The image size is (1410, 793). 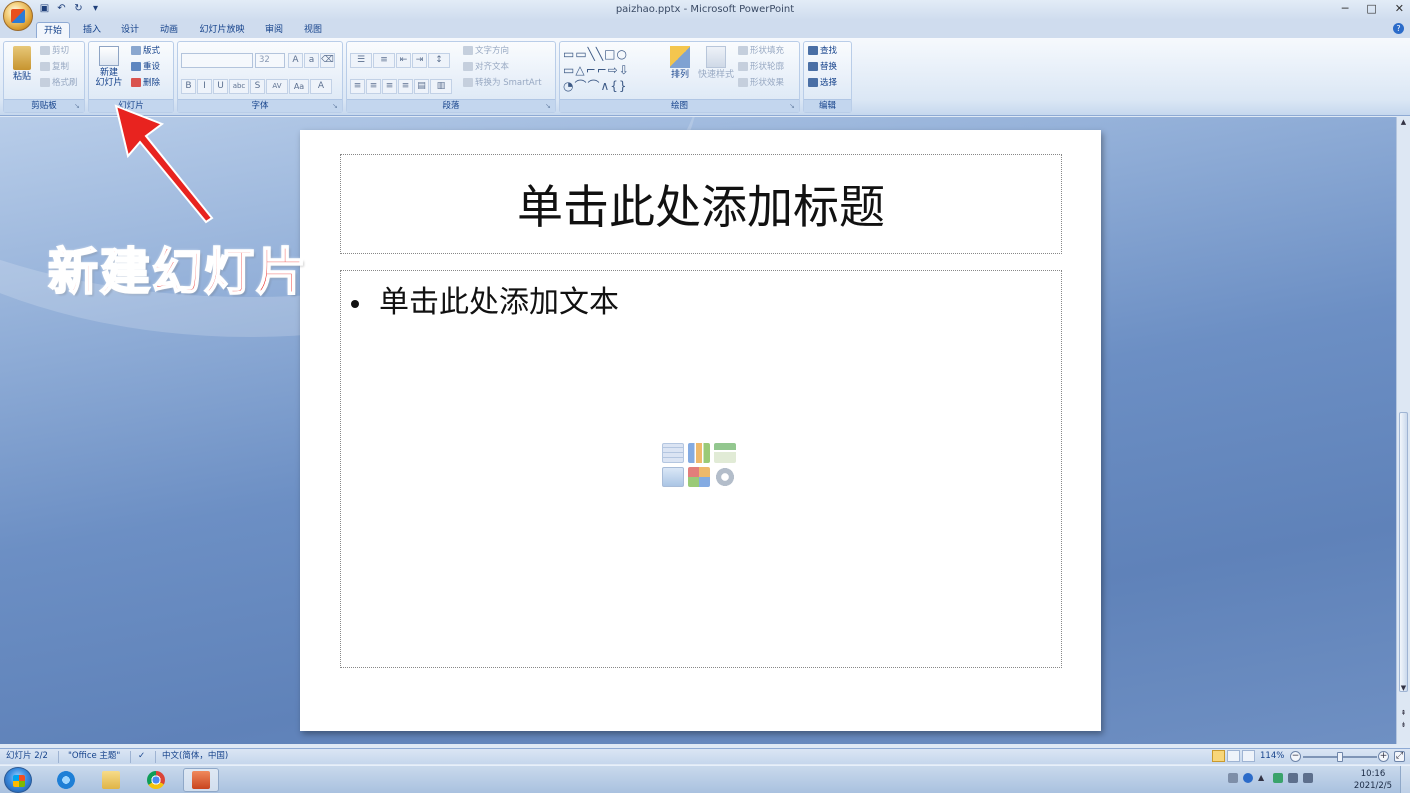 I want to click on taskbar-powerpoint, so click(x=201, y=780).